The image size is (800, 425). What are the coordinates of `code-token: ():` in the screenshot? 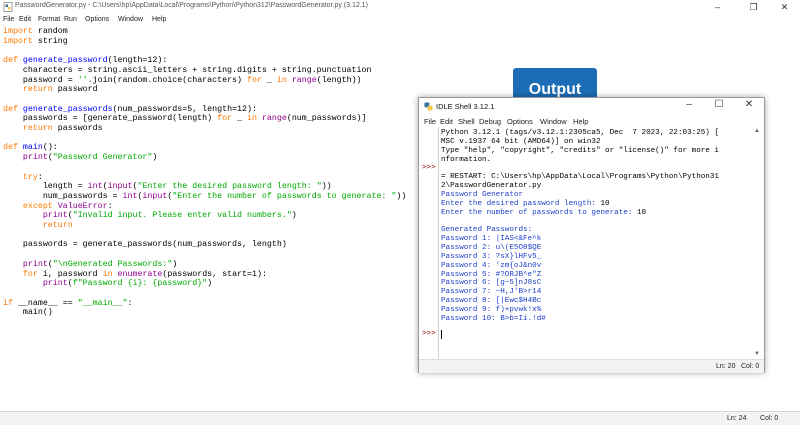 It's located at (50, 148).